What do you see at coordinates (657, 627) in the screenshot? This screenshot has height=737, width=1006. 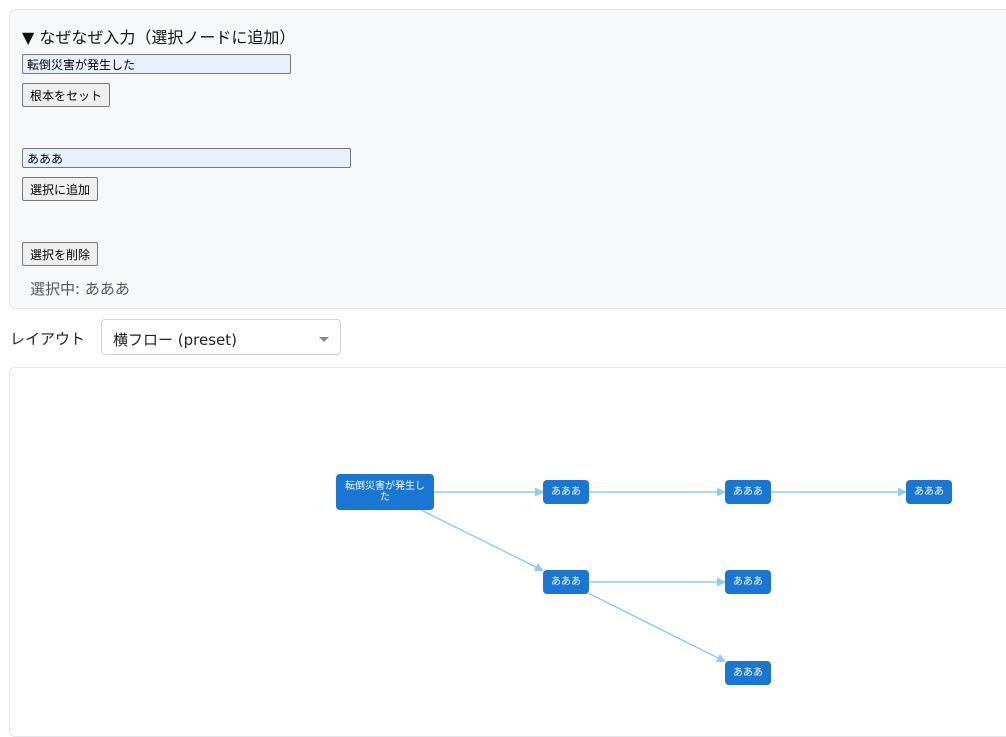 I see `graph-edge-n4-n6` at bounding box center [657, 627].